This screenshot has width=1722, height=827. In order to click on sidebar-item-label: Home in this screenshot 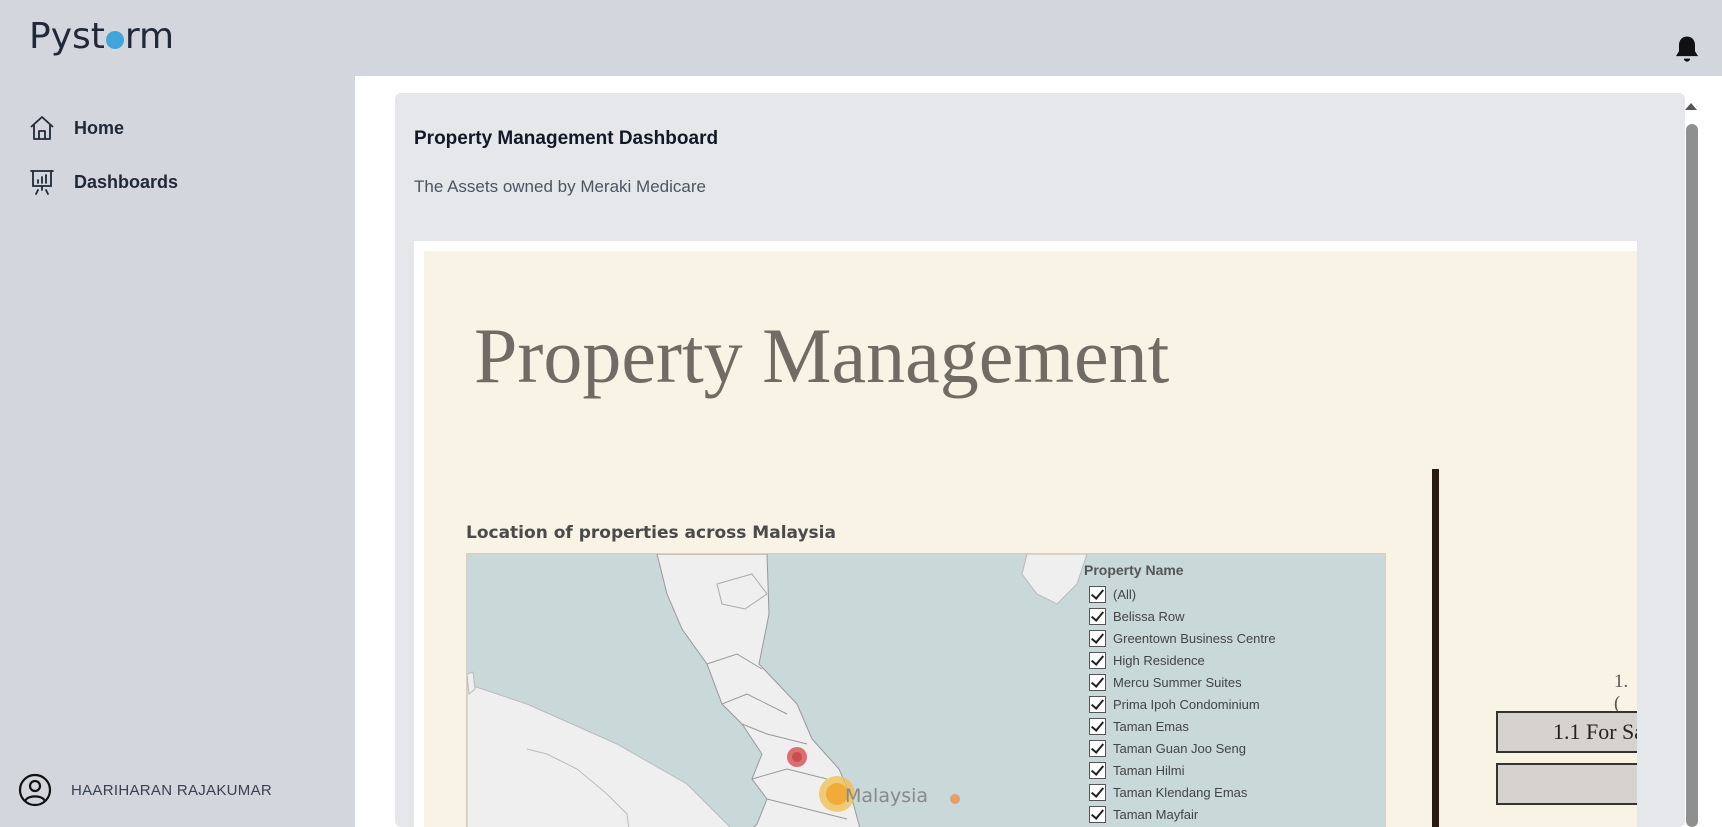, I will do `click(99, 127)`.